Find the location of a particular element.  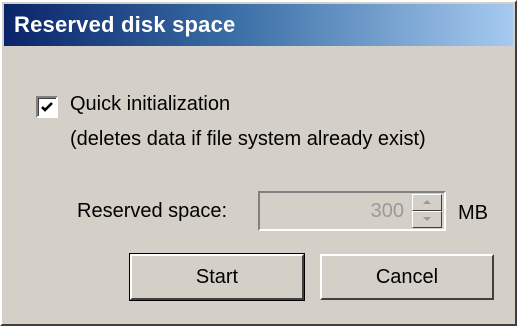

checkmark-icon is located at coordinates (47, 107).